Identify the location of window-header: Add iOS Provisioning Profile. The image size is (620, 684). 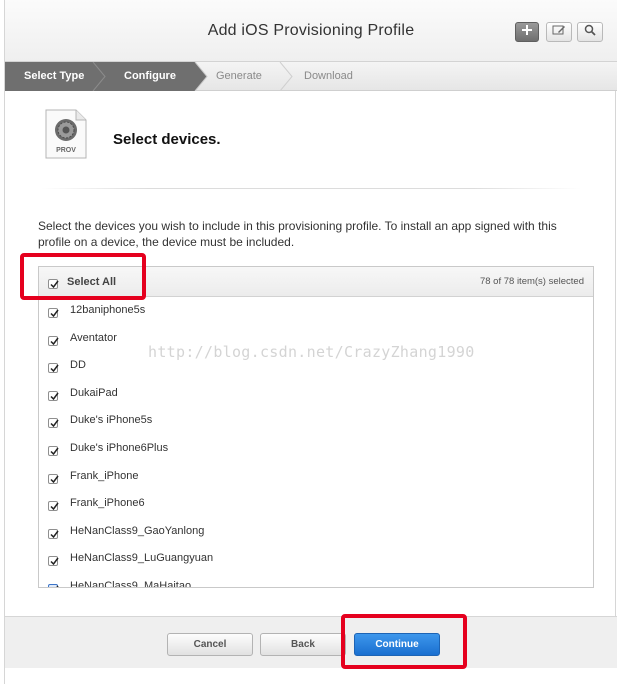
(311, 31).